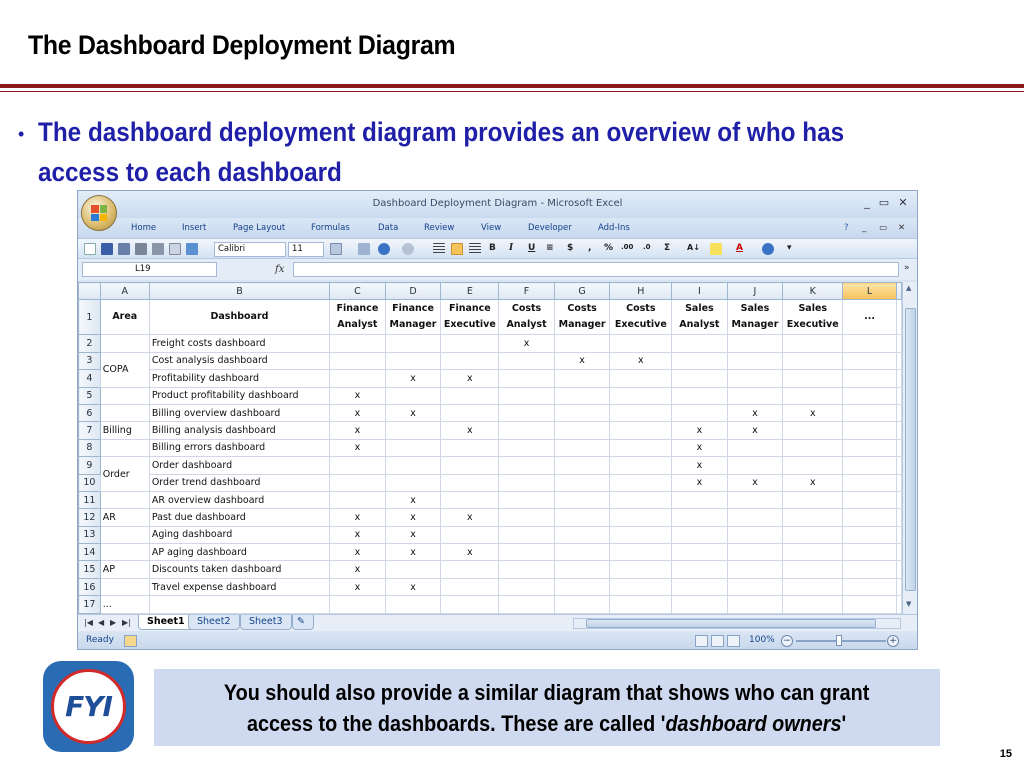  What do you see at coordinates (716, 249) in the screenshot?
I see `fill-color-icon` at bounding box center [716, 249].